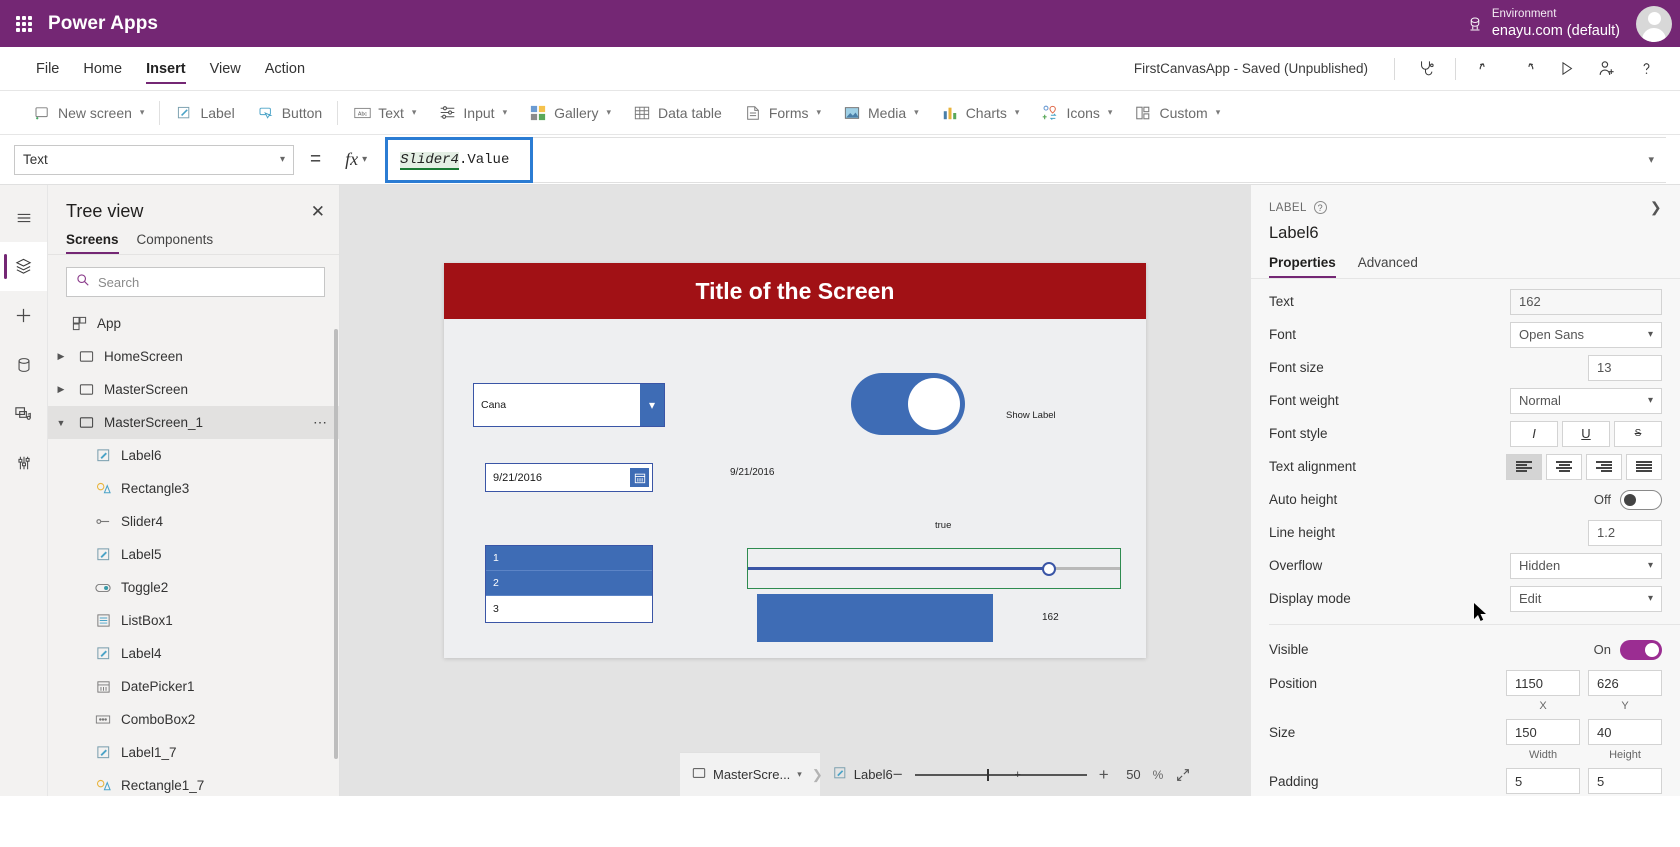  I want to click on font-weight-select: Normal ▾, so click(1586, 400).